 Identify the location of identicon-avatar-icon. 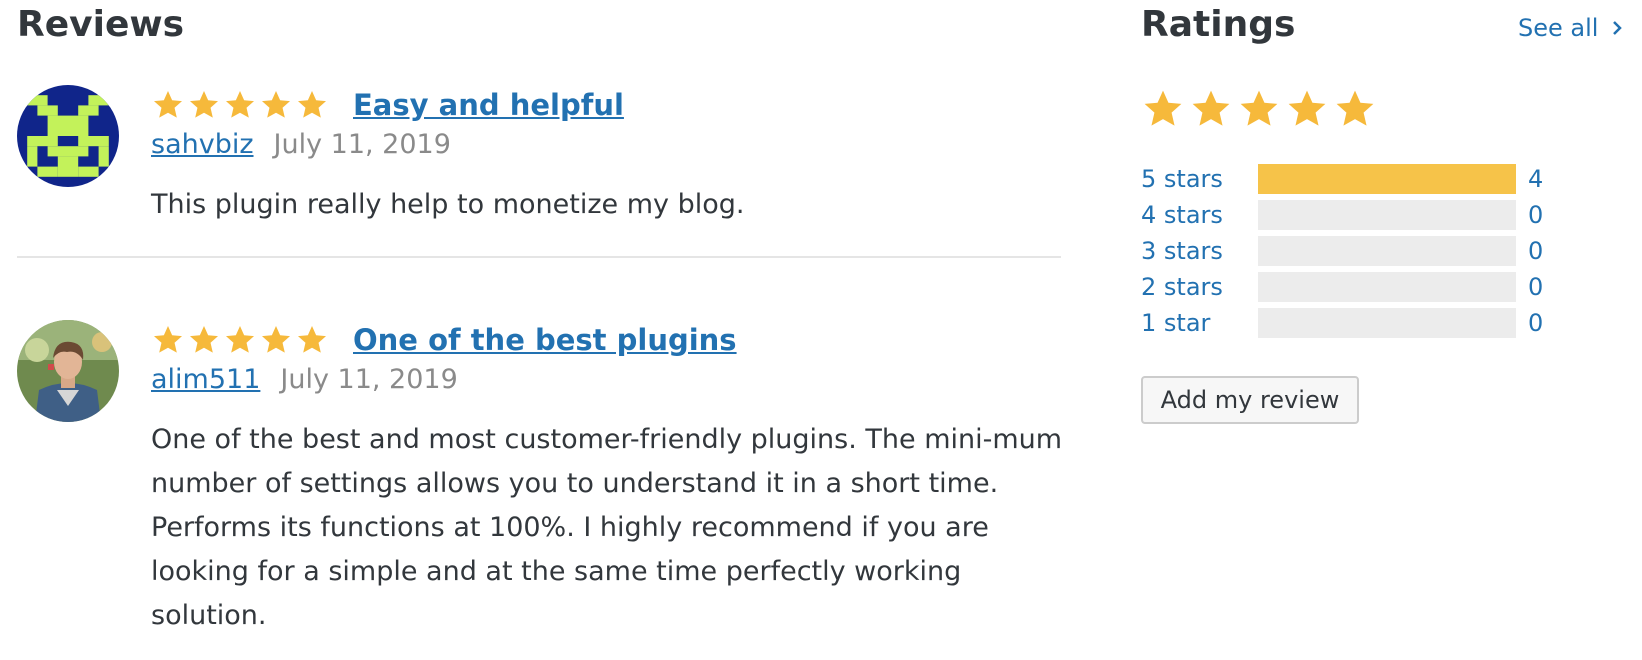
(68, 136).